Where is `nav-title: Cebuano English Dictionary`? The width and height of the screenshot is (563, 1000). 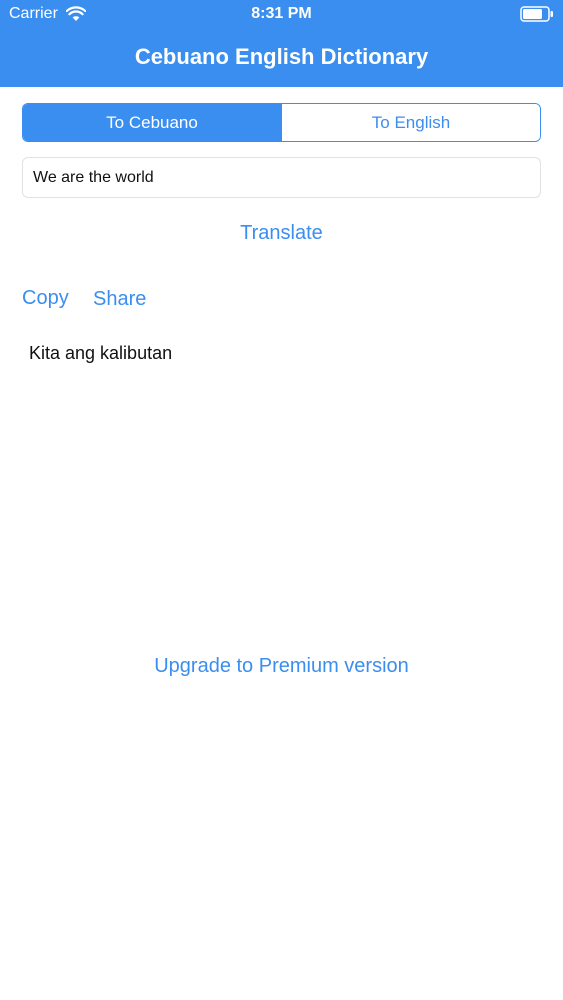 nav-title: Cebuano English Dictionary is located at coordinates (281, 56).